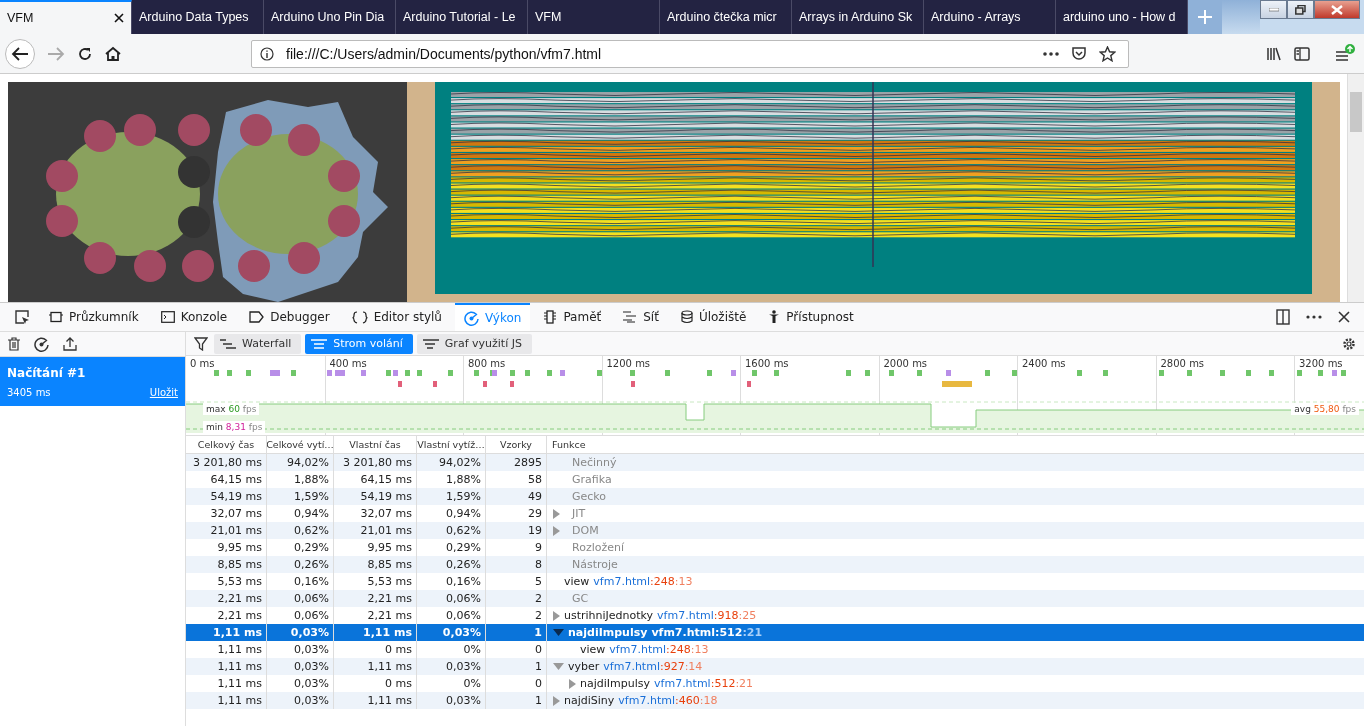 The height and width of the screenshot is (726, 1364). Describe the element at coordinates (234, 427) in the screenshot. I see `min-fps-label: min 8,31 fps` at that location.